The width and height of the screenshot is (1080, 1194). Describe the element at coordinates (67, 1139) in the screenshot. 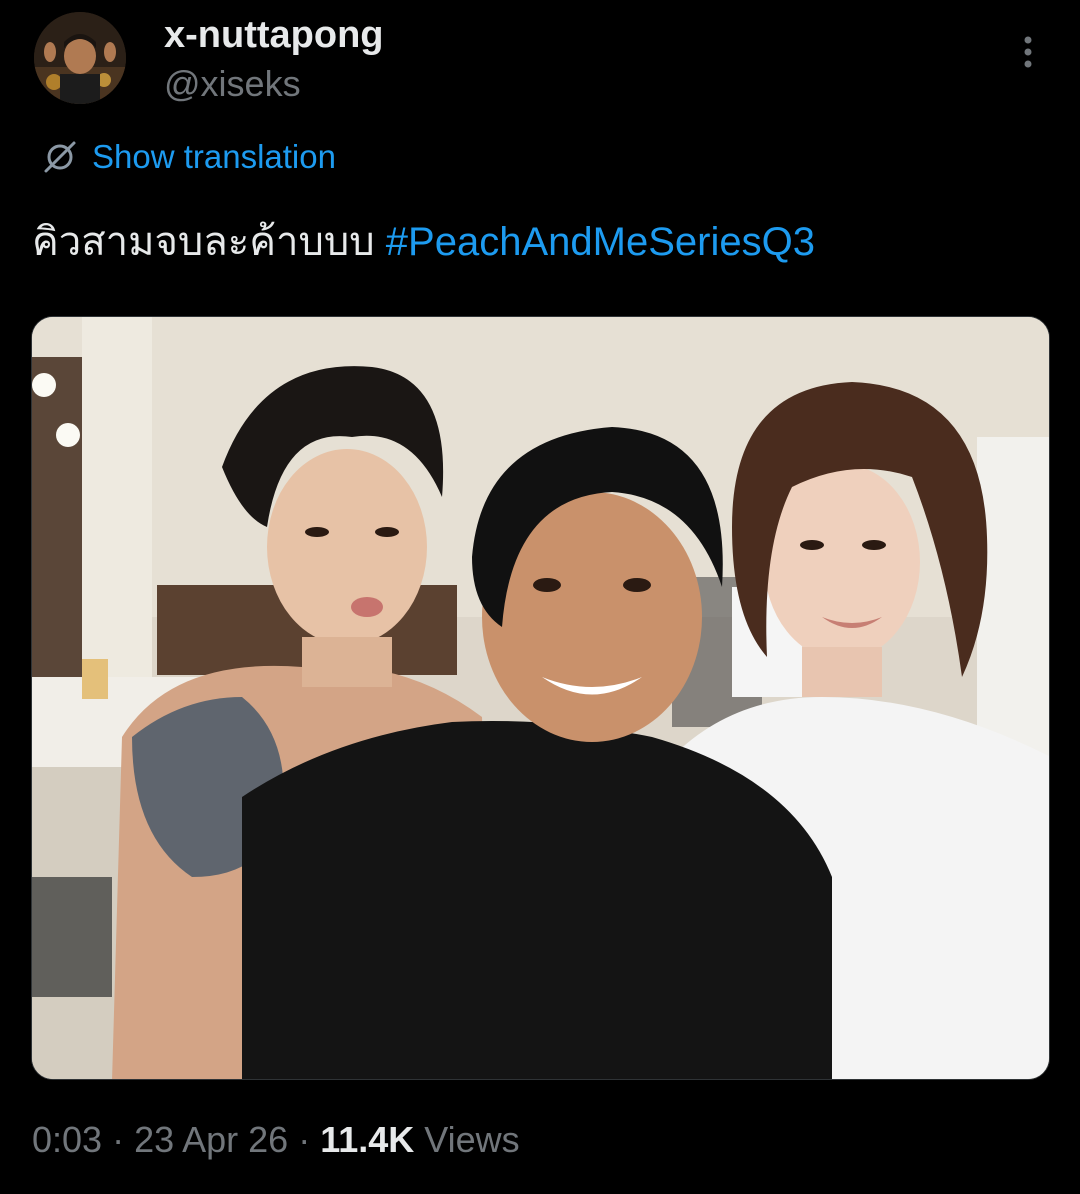

I see `tweet-time: 0:03` at that location.